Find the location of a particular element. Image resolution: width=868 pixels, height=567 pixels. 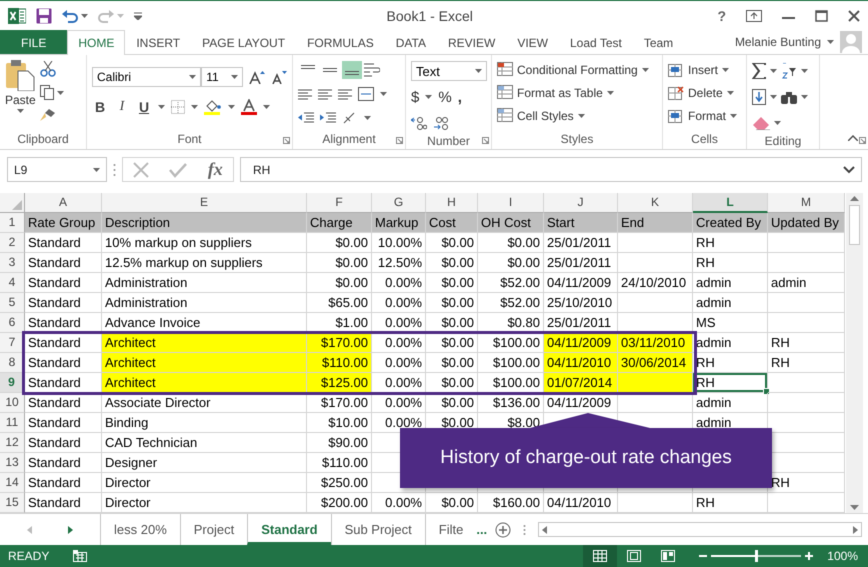

row-header: 15 is located at coordinates (12, 503).